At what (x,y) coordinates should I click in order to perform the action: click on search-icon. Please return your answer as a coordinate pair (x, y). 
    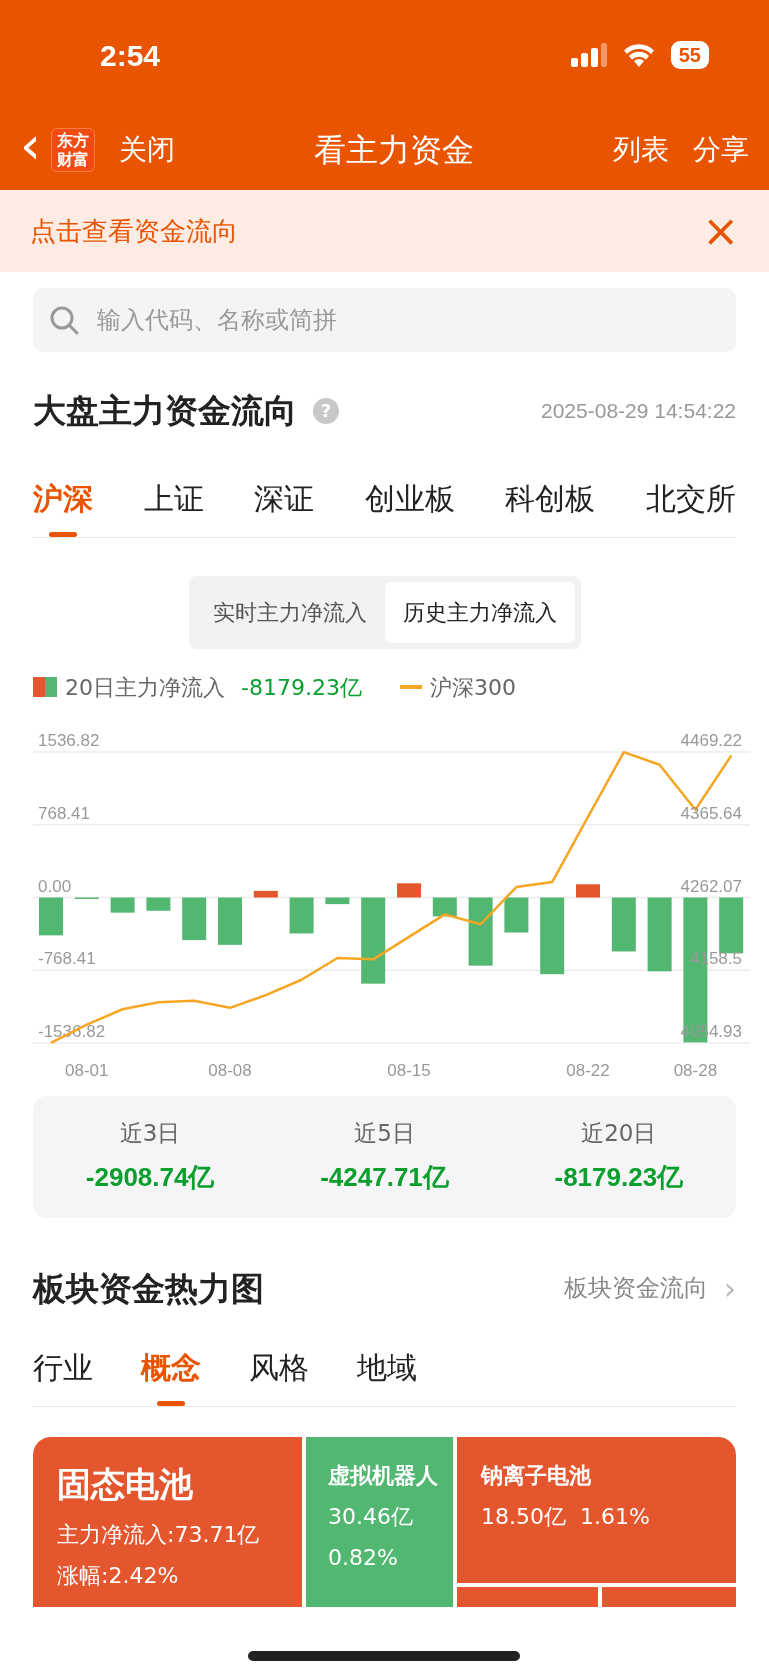
    Looking at the image, I should click on (64, 320).